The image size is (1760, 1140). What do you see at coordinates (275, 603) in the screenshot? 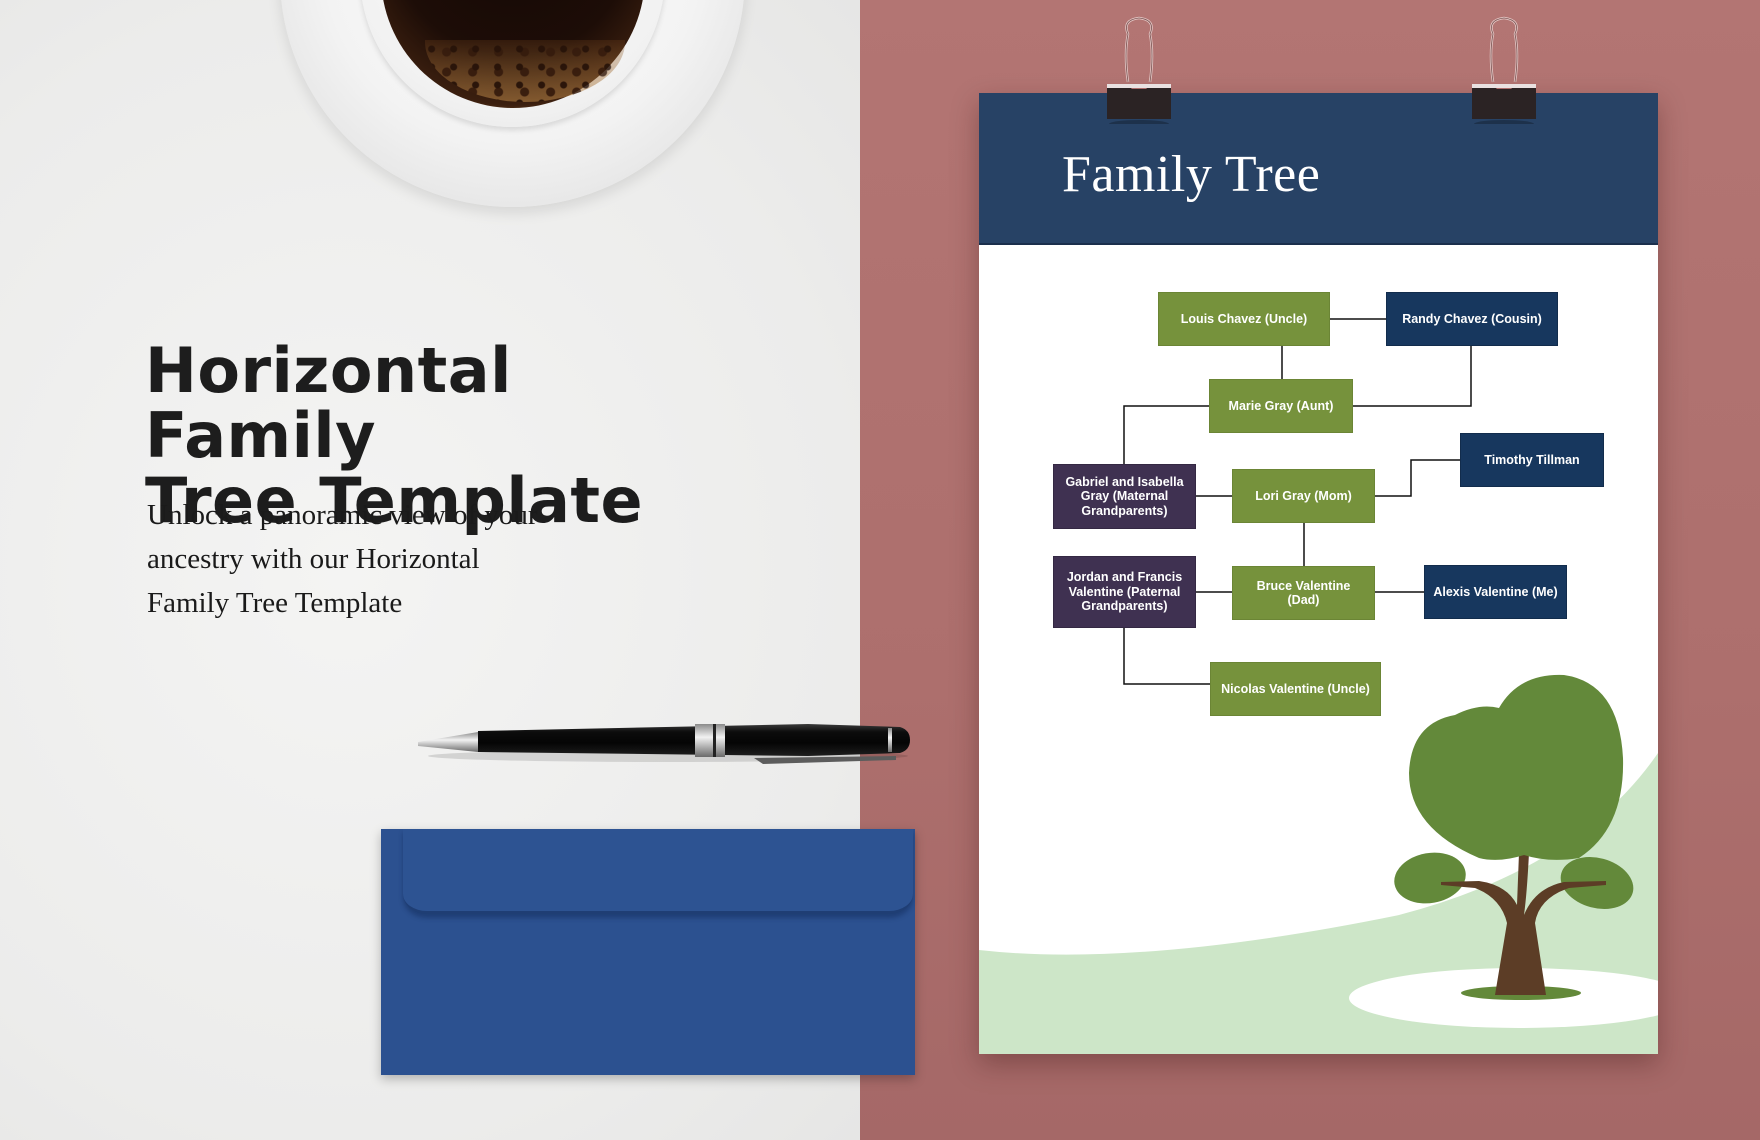
I see `subtitle-line-3: Family Tree Template` at bounding box center [275, 603].